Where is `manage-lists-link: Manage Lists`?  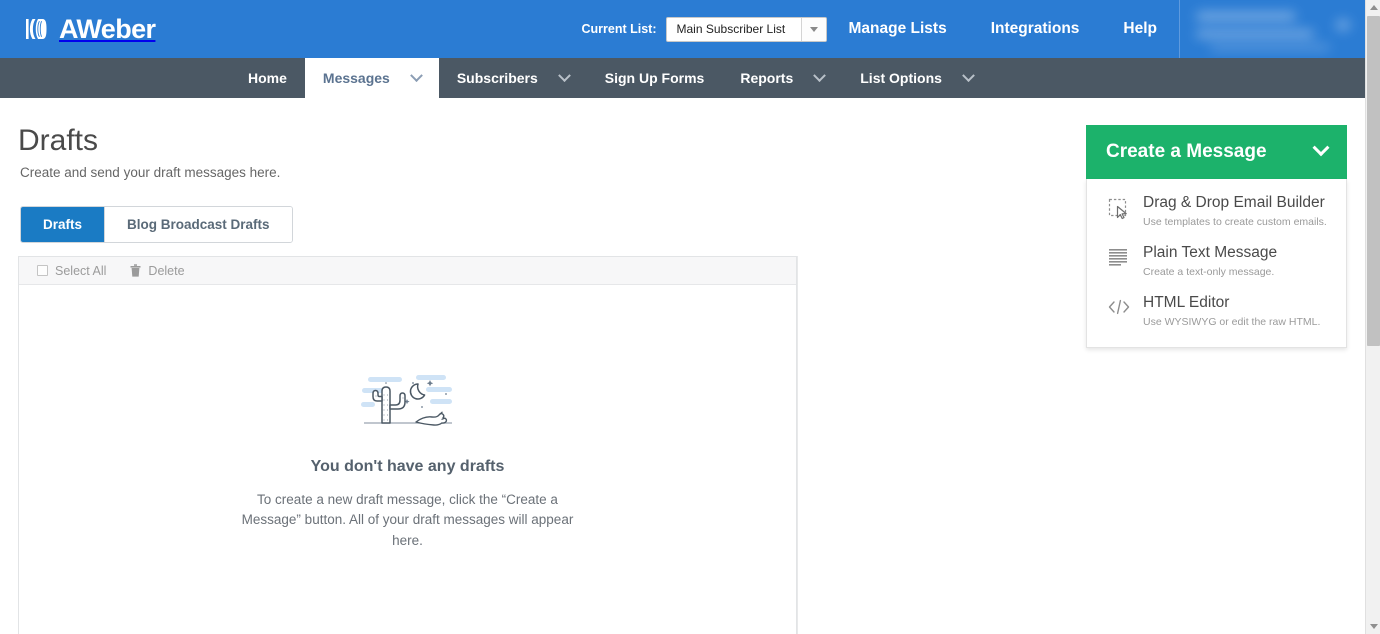
manage-lists-link: Manage Lists is located at coordinates (898, 29).